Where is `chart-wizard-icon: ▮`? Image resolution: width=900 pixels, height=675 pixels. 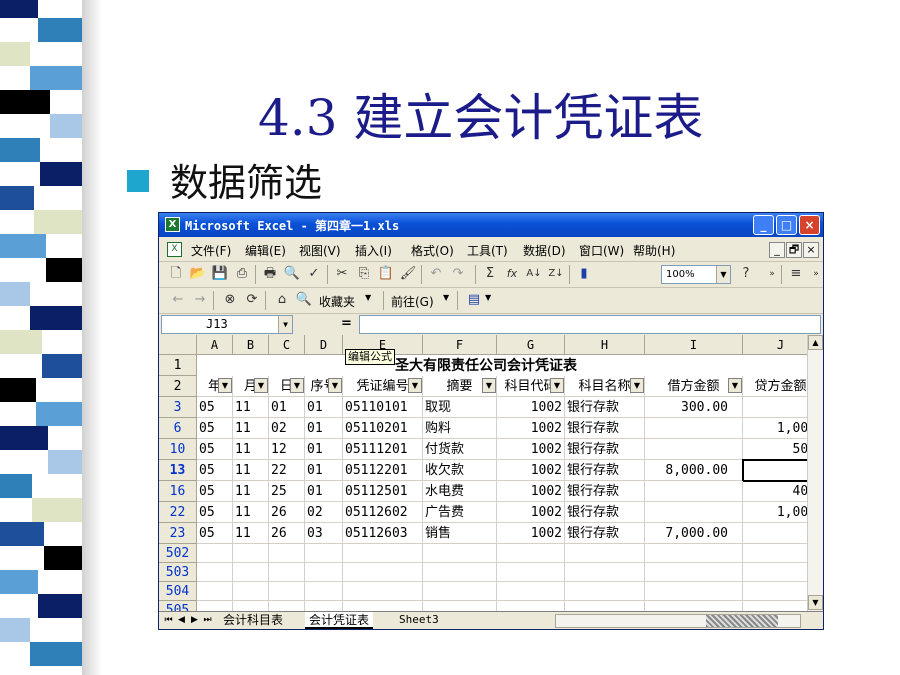
chart-wizard-icon: ▮ is located at coordinates (584, 274).